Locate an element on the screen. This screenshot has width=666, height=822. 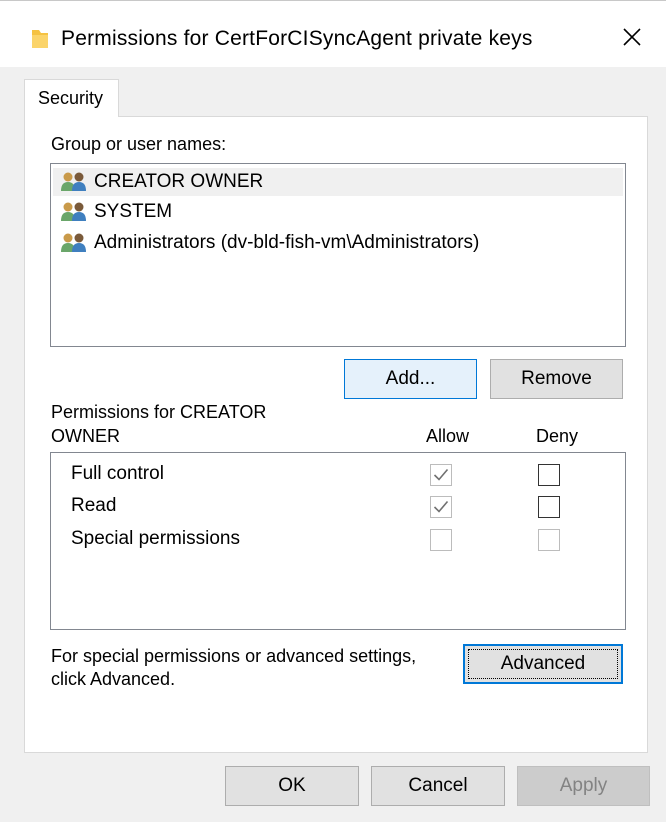
permission-row-read: Read is located at coordinates (338, 507).